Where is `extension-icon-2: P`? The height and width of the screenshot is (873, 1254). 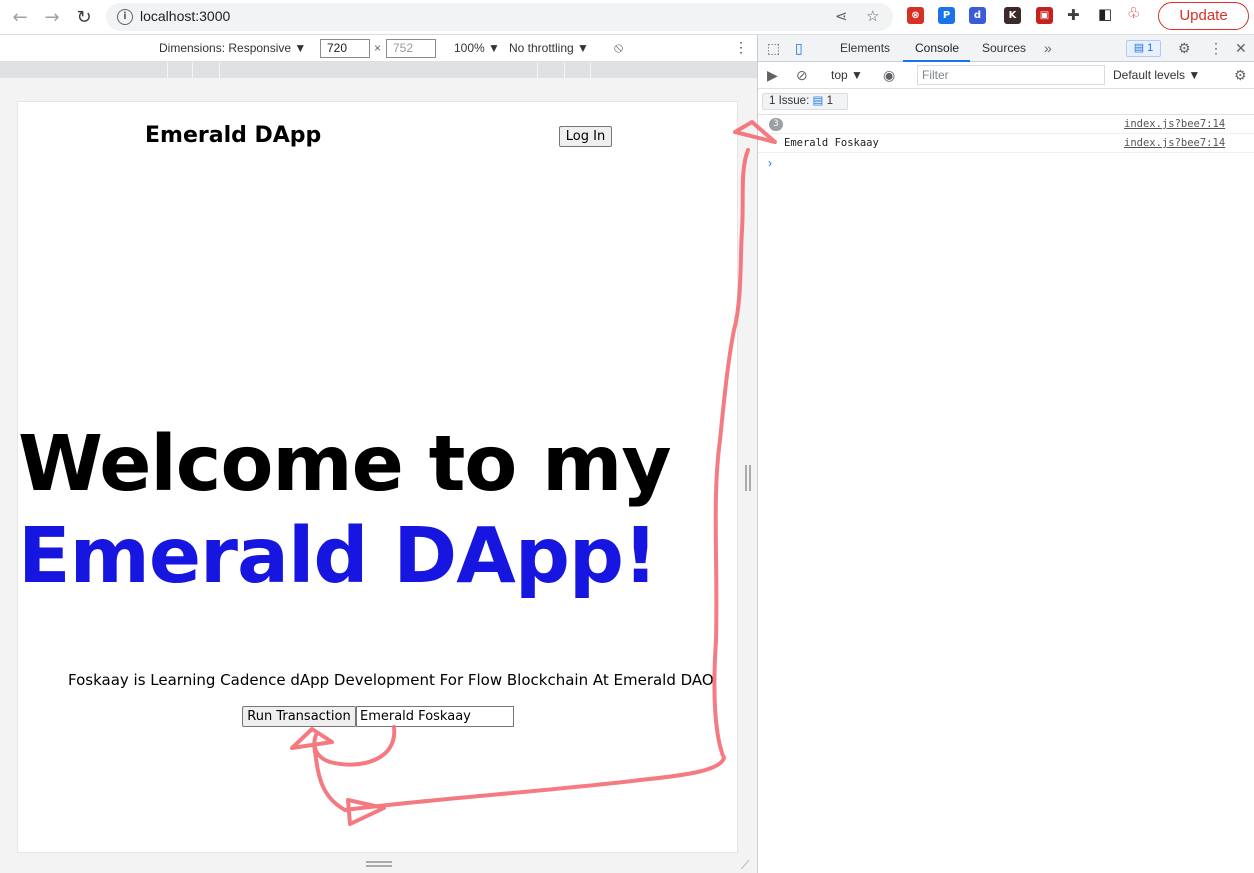
extension-icon-2: P is located at coordinates (946, 15).